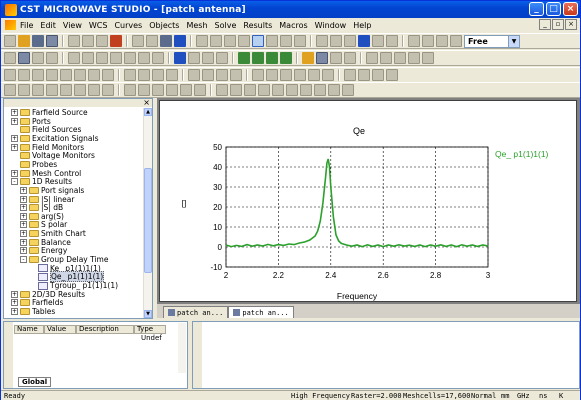 The width and height of the screenshot is (581, 400). Describe the element at coordinates (31, 121) in the screenshot. I see `tree-item: + Ports` at that location.